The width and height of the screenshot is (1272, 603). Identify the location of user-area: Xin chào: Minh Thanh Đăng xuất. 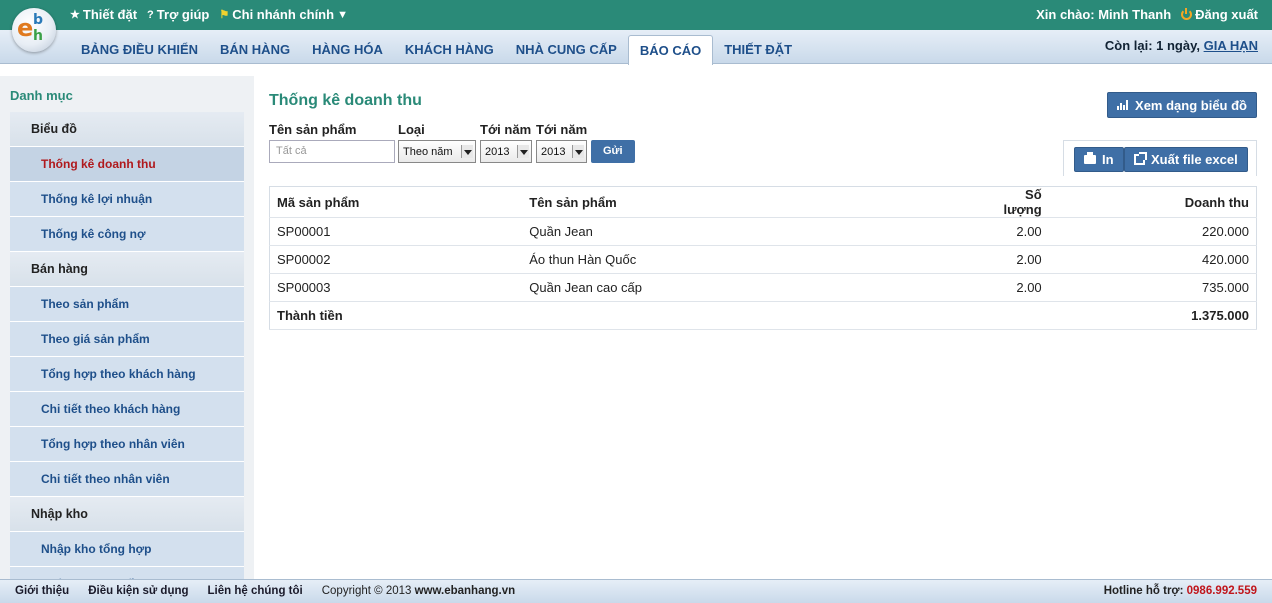
(1147, 14).